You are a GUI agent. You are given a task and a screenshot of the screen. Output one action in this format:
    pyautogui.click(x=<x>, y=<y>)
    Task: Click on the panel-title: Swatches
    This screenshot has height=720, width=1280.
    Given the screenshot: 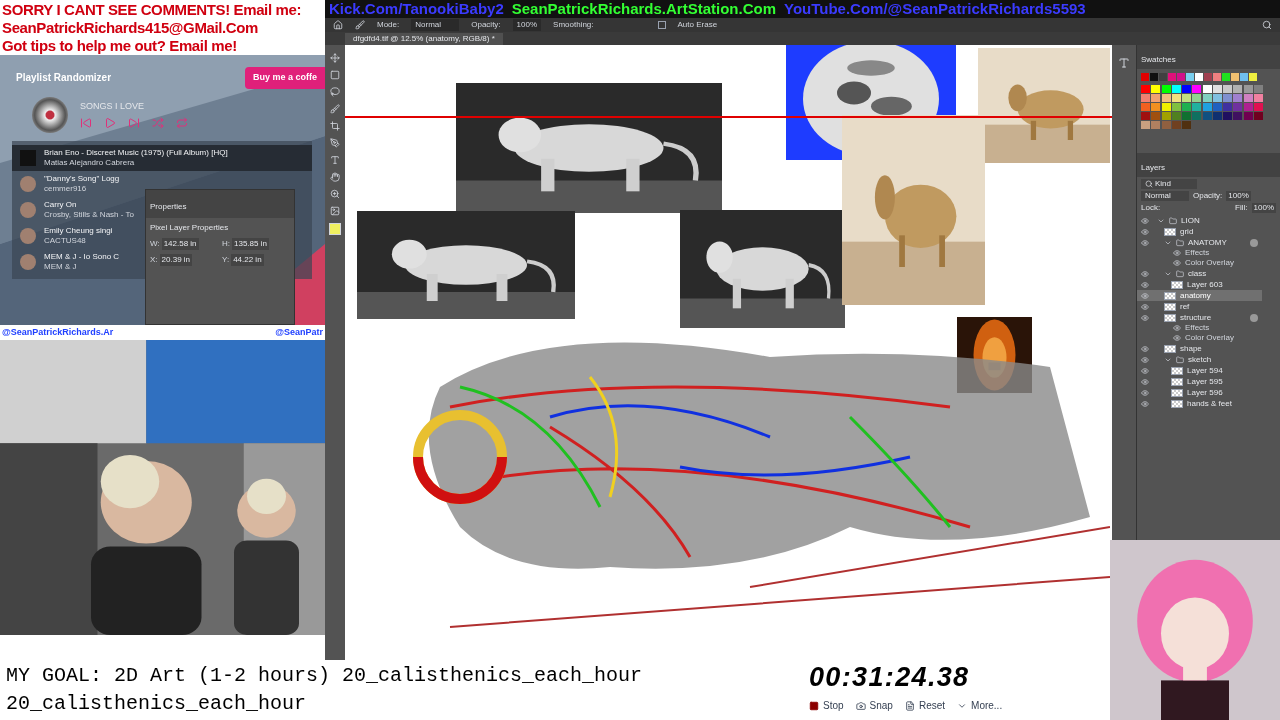 What is the action you would take?
    pyautogui.click(x=1158, y=59)
    